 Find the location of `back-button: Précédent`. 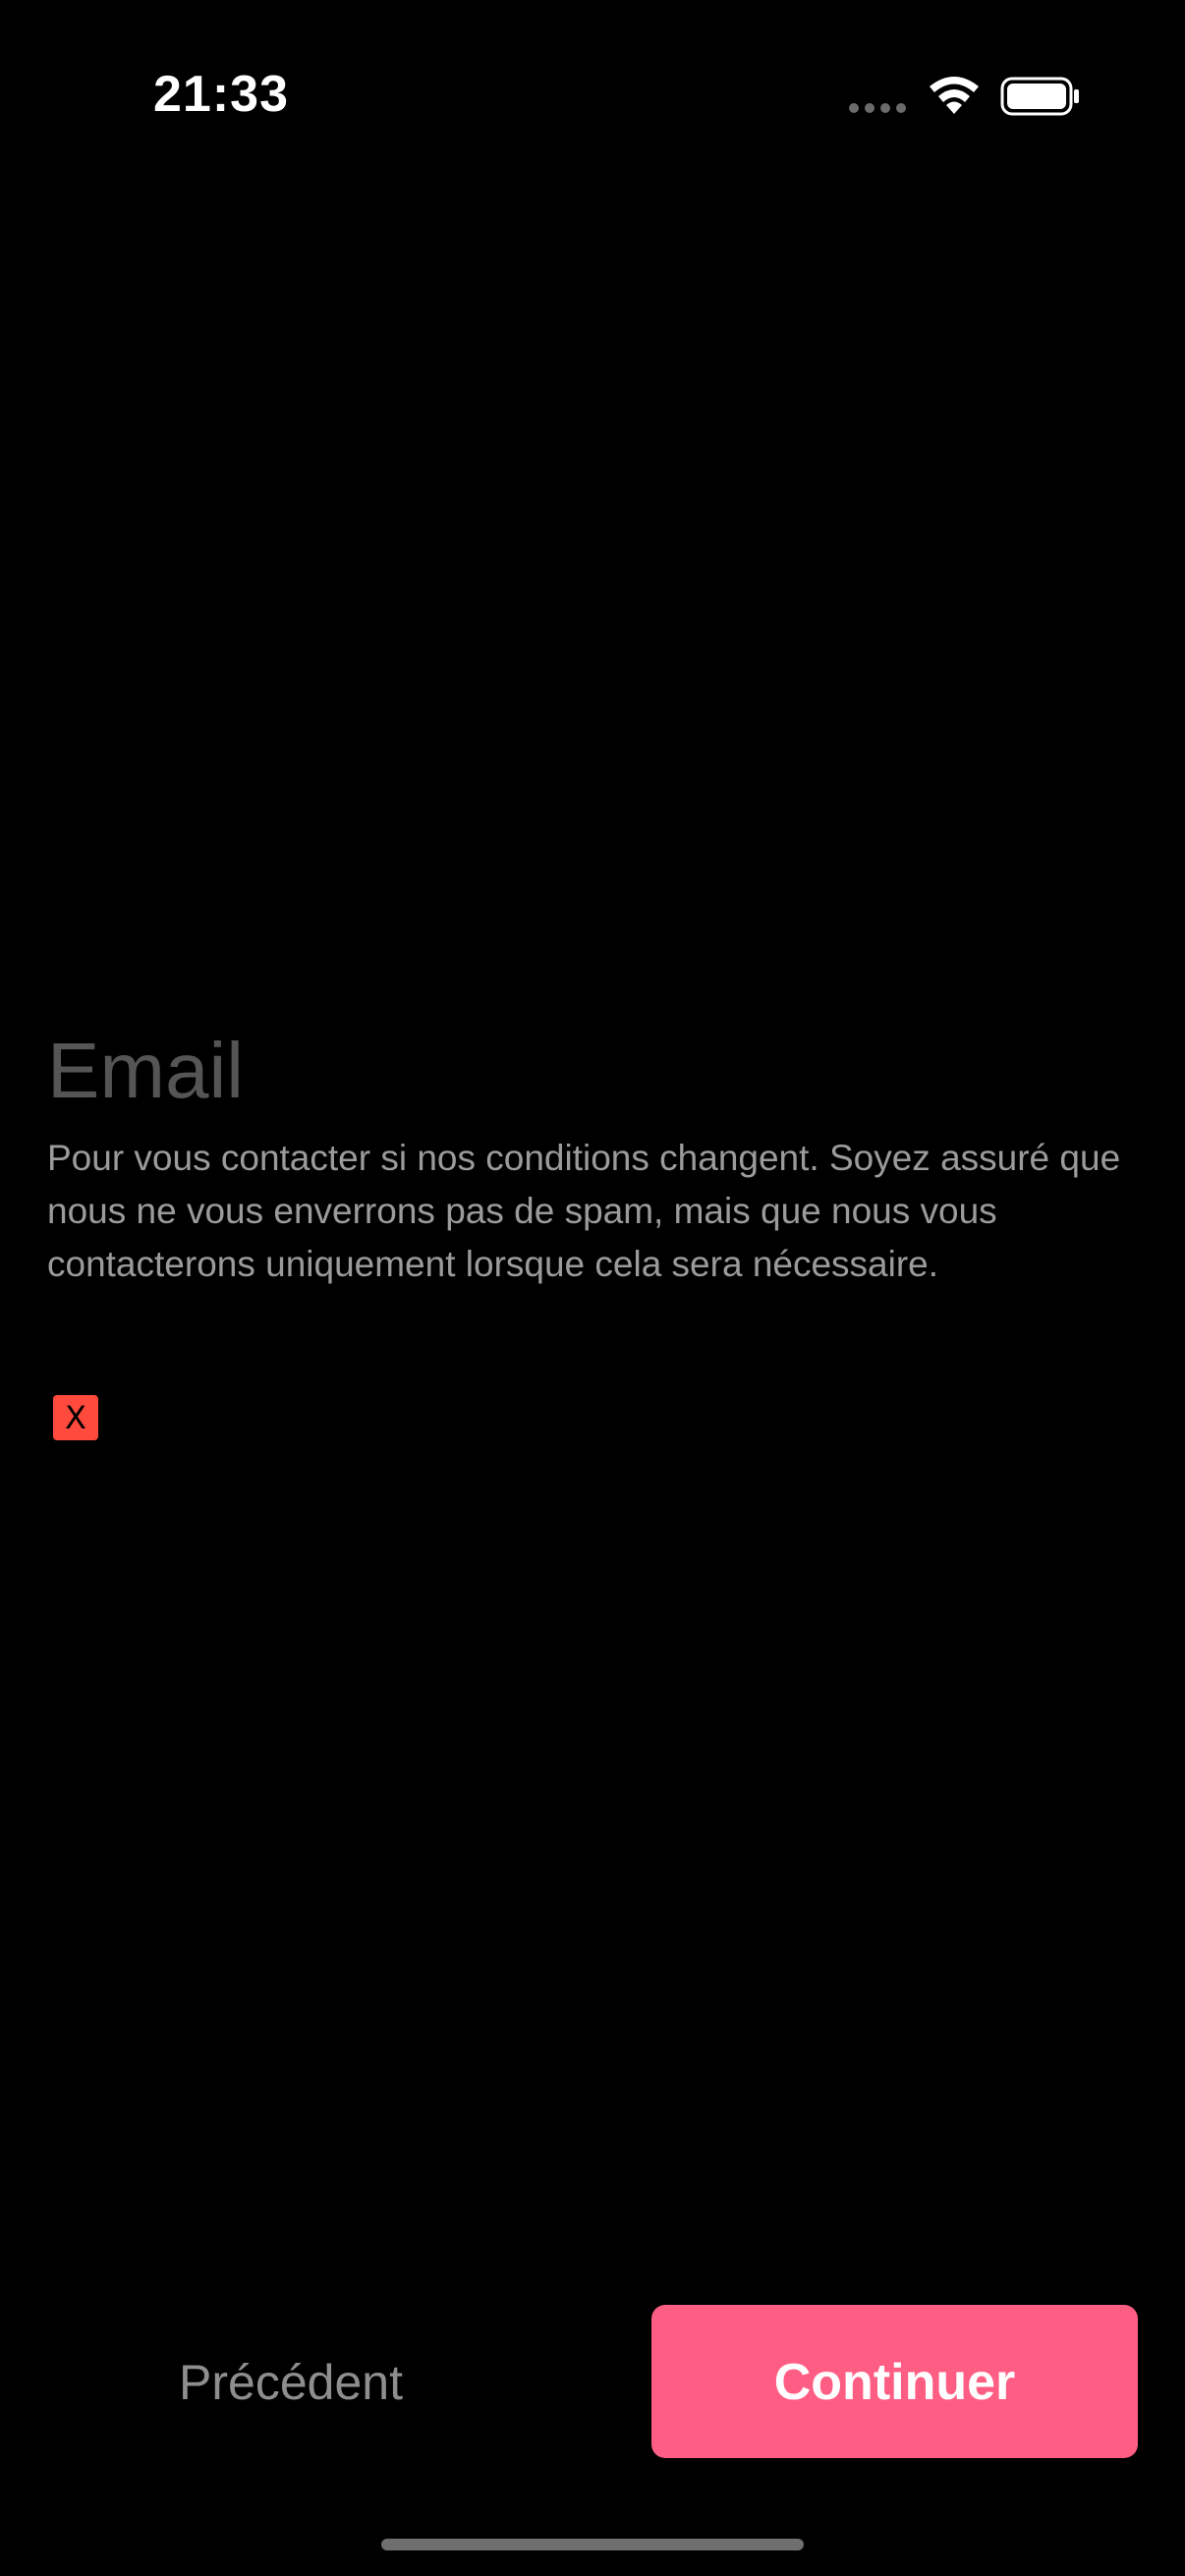

back-button: Précédent is located at coordinates (291, 2381).